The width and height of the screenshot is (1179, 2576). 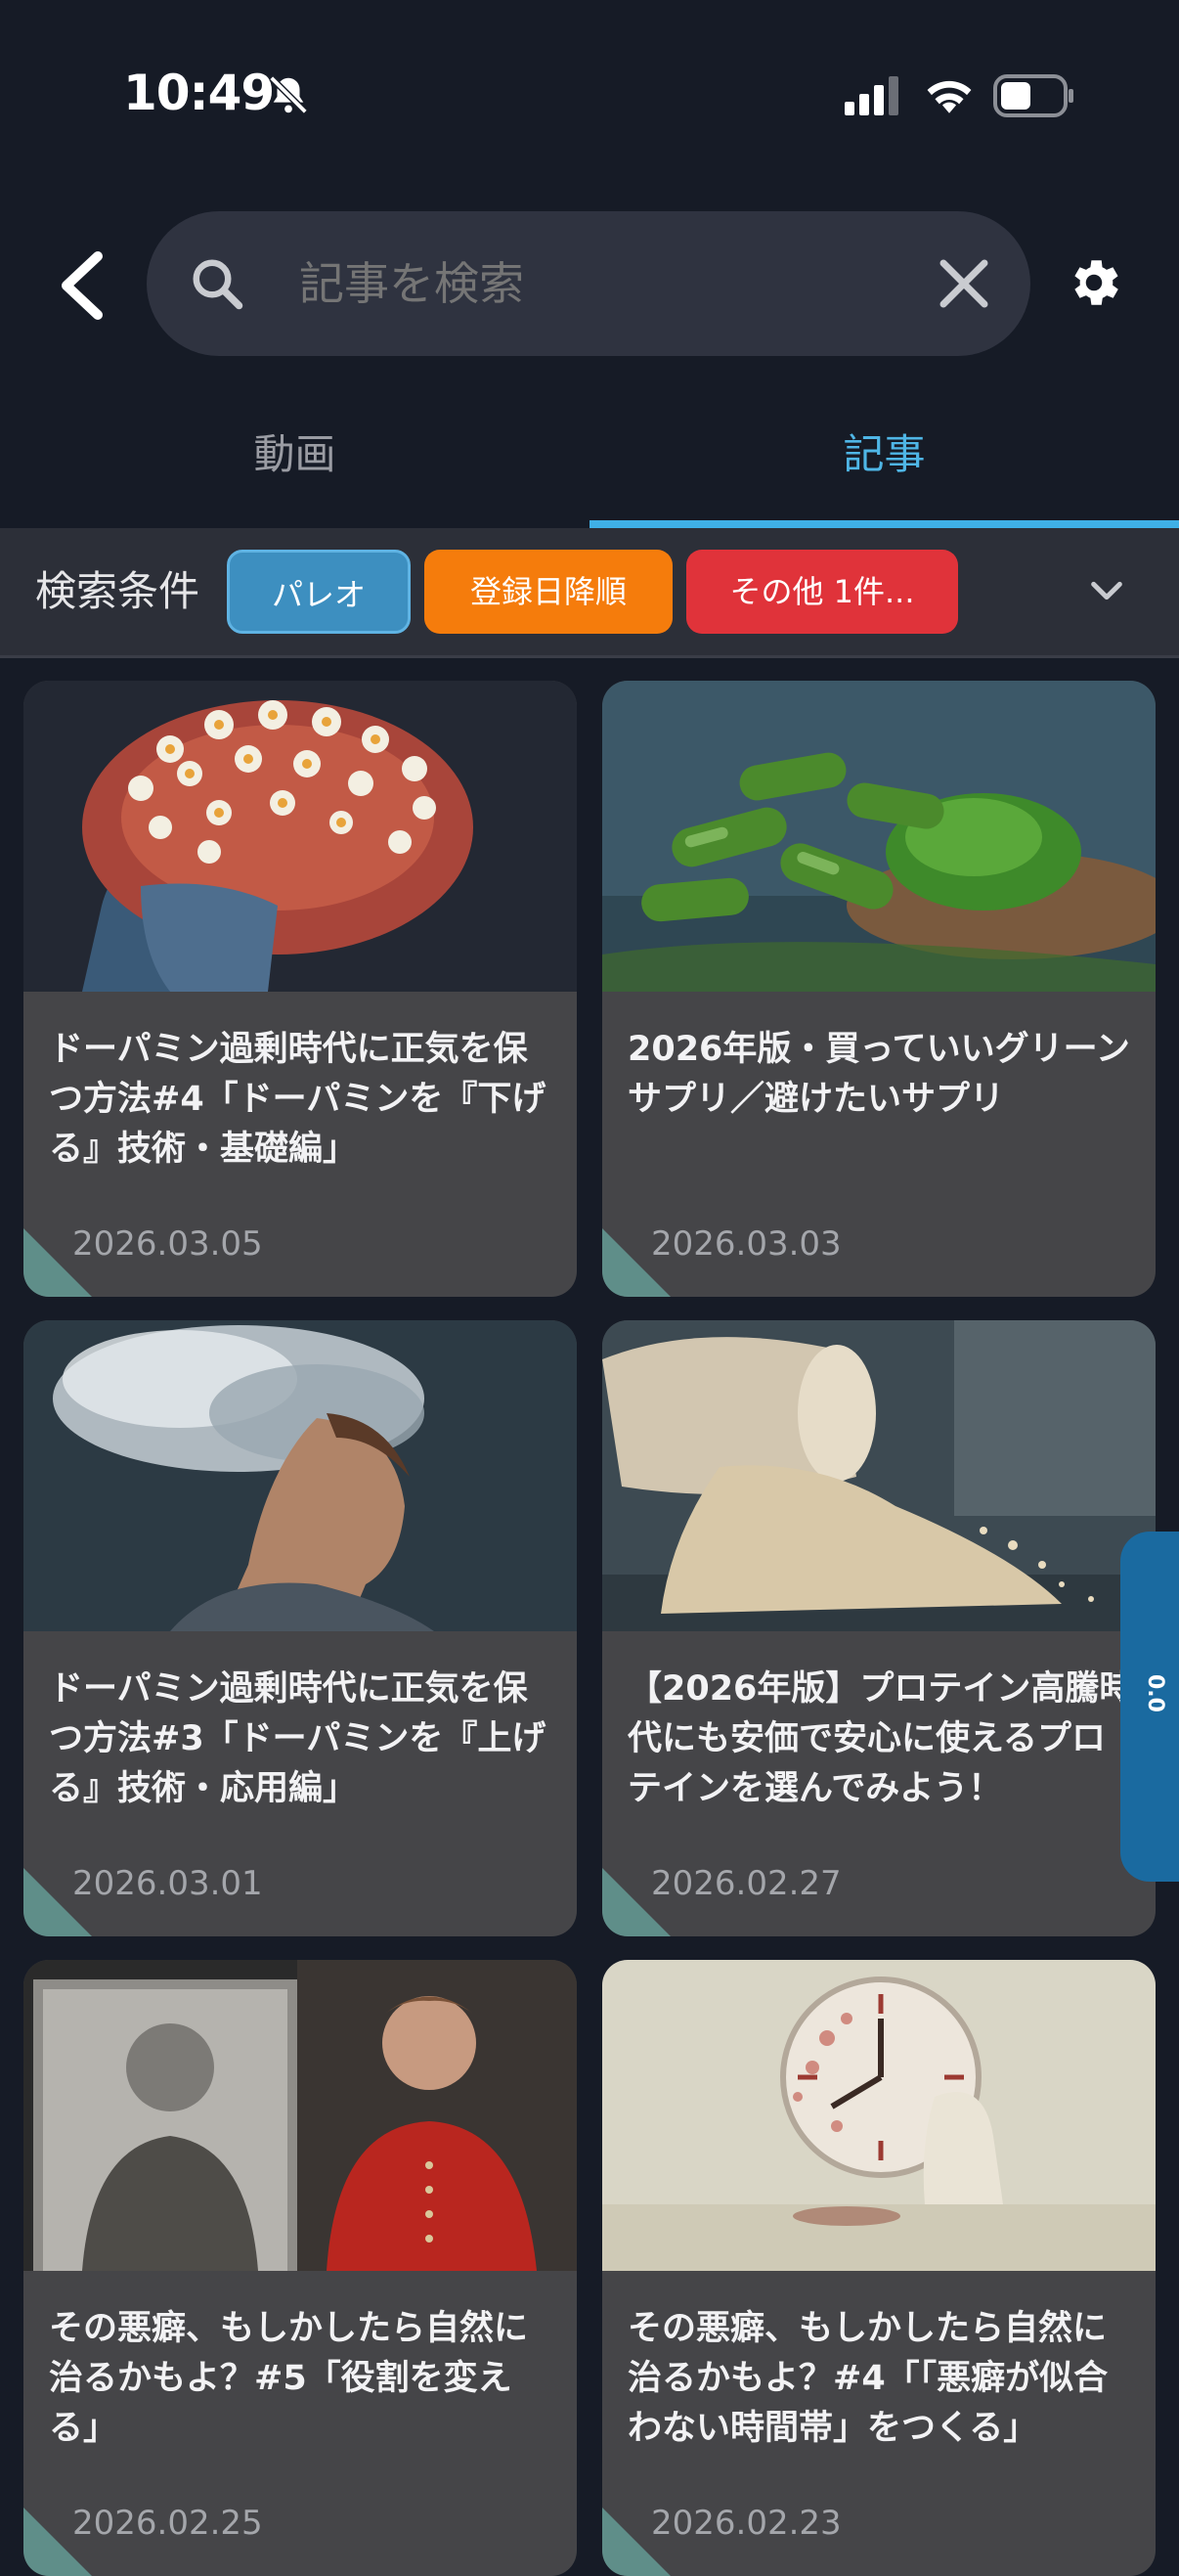 I want to click on tab-videos: 動画, so click(x=295, y=454).